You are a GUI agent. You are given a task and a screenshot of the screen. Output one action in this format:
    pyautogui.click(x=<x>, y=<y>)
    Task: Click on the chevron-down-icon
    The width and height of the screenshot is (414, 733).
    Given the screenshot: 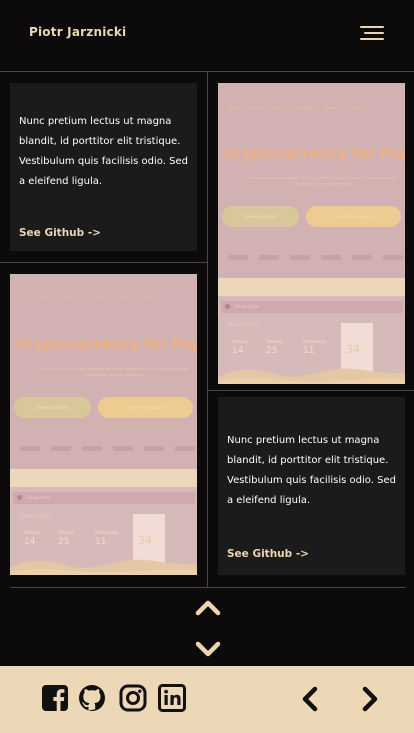 What is the action you would take?
    pyautogui.click(x=208, y=649)
    